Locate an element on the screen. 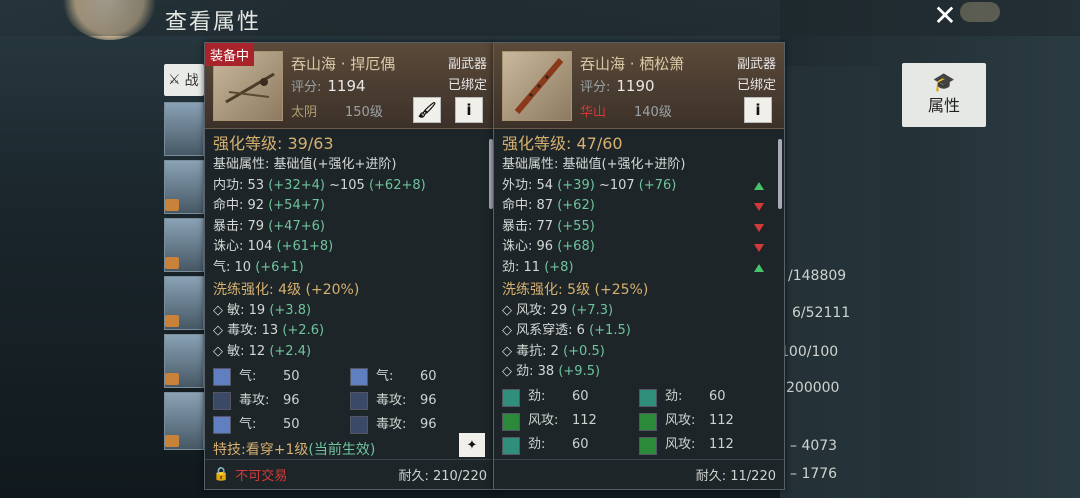  item-header: 吞山海 · 栖松箫 副武器 已绑定 评分: 1190 华山 140级 i is located at coordinates (639, 86).